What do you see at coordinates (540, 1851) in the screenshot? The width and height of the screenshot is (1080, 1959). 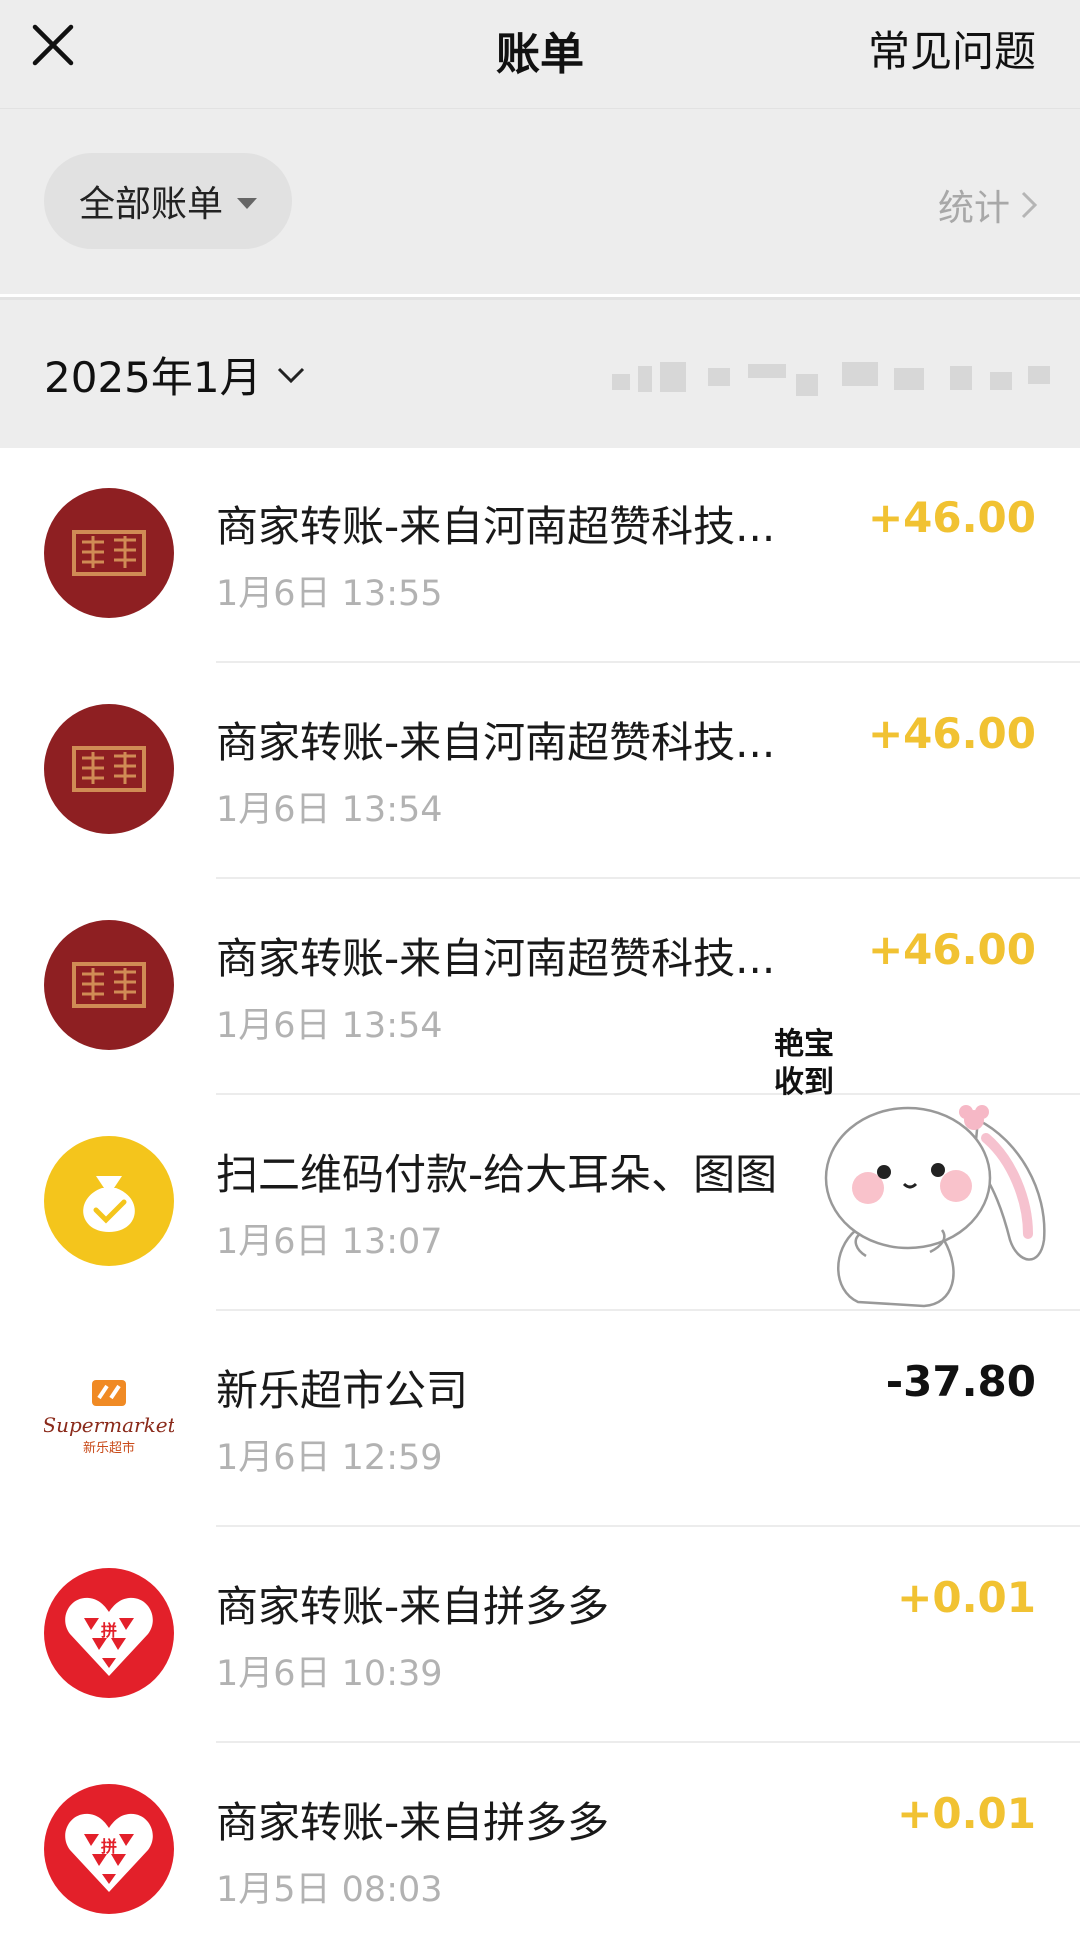 I see `transaction-row: 拼 商家转账-来自拼多多 1月5日 08:03 +0.01` at bounding box center [540, 1851].